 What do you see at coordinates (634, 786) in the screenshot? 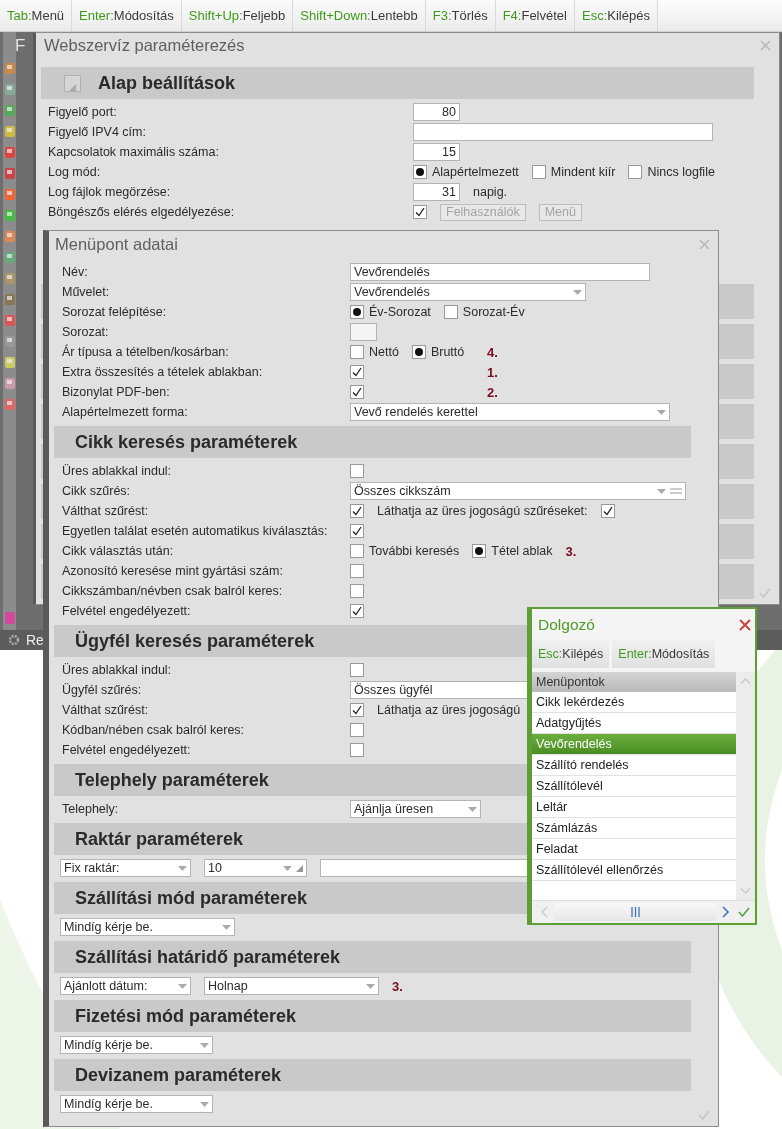
I see `list-item: Szállítólevél` at bounding box center [634, 786].